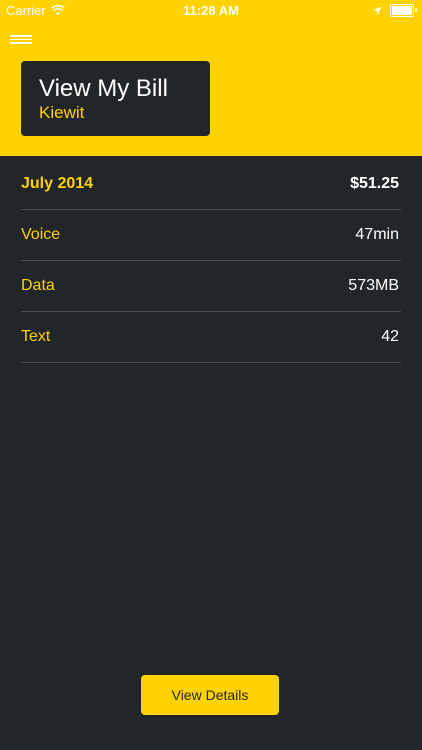  Describe the element at coordinates (62, 112) in the screenshot. I see `account-name: Kiewit` at that location.